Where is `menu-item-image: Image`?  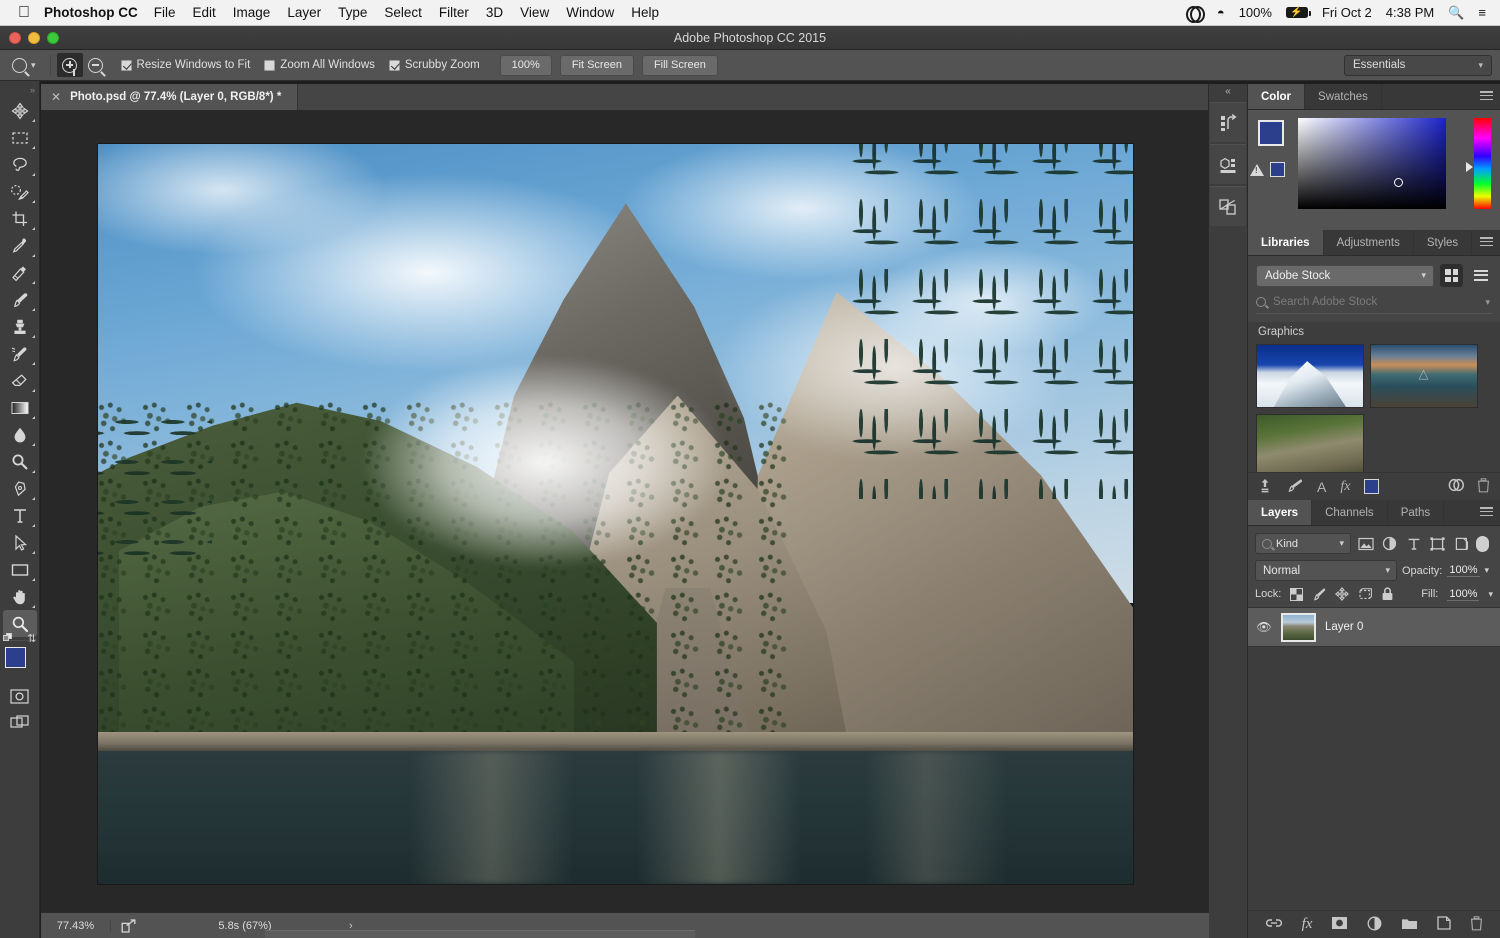
menu-item-image: Image is located at coordinates (252, 12).